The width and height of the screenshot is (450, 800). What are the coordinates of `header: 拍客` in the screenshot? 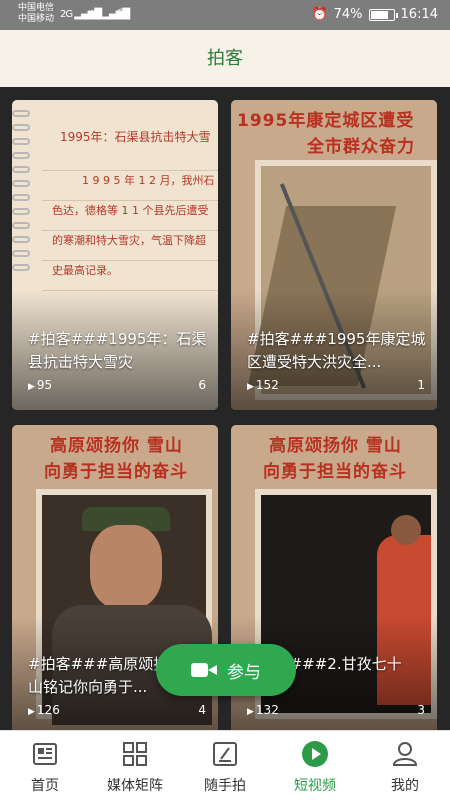 It's located at (225, 58).